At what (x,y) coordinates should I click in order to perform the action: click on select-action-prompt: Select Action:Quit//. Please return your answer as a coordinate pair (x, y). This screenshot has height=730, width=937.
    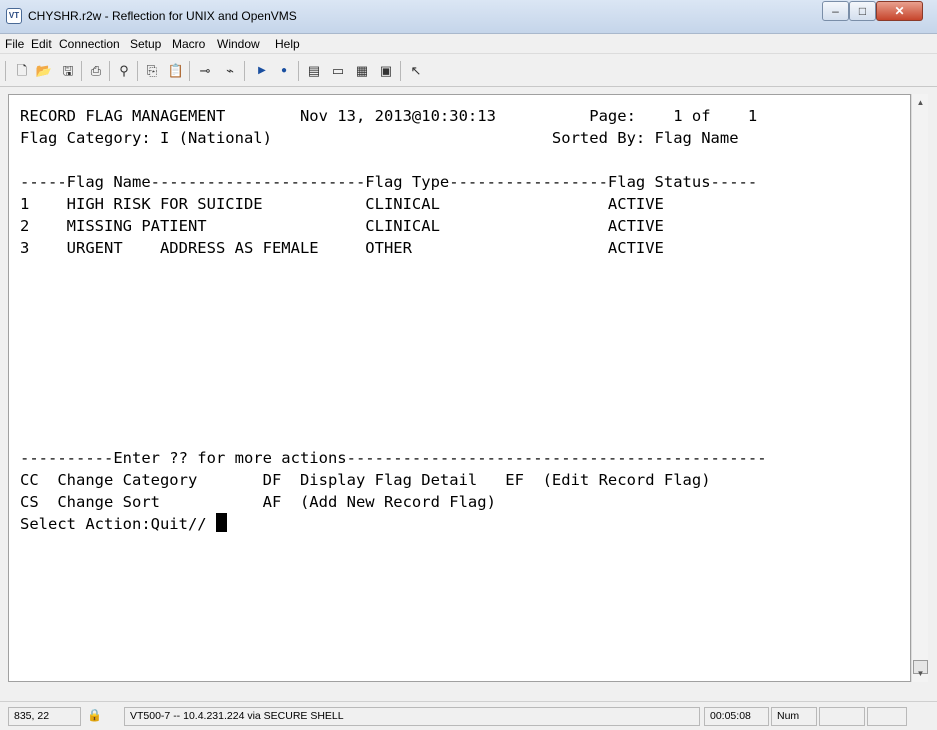
    Looking at the image, I should click on (123, 524).